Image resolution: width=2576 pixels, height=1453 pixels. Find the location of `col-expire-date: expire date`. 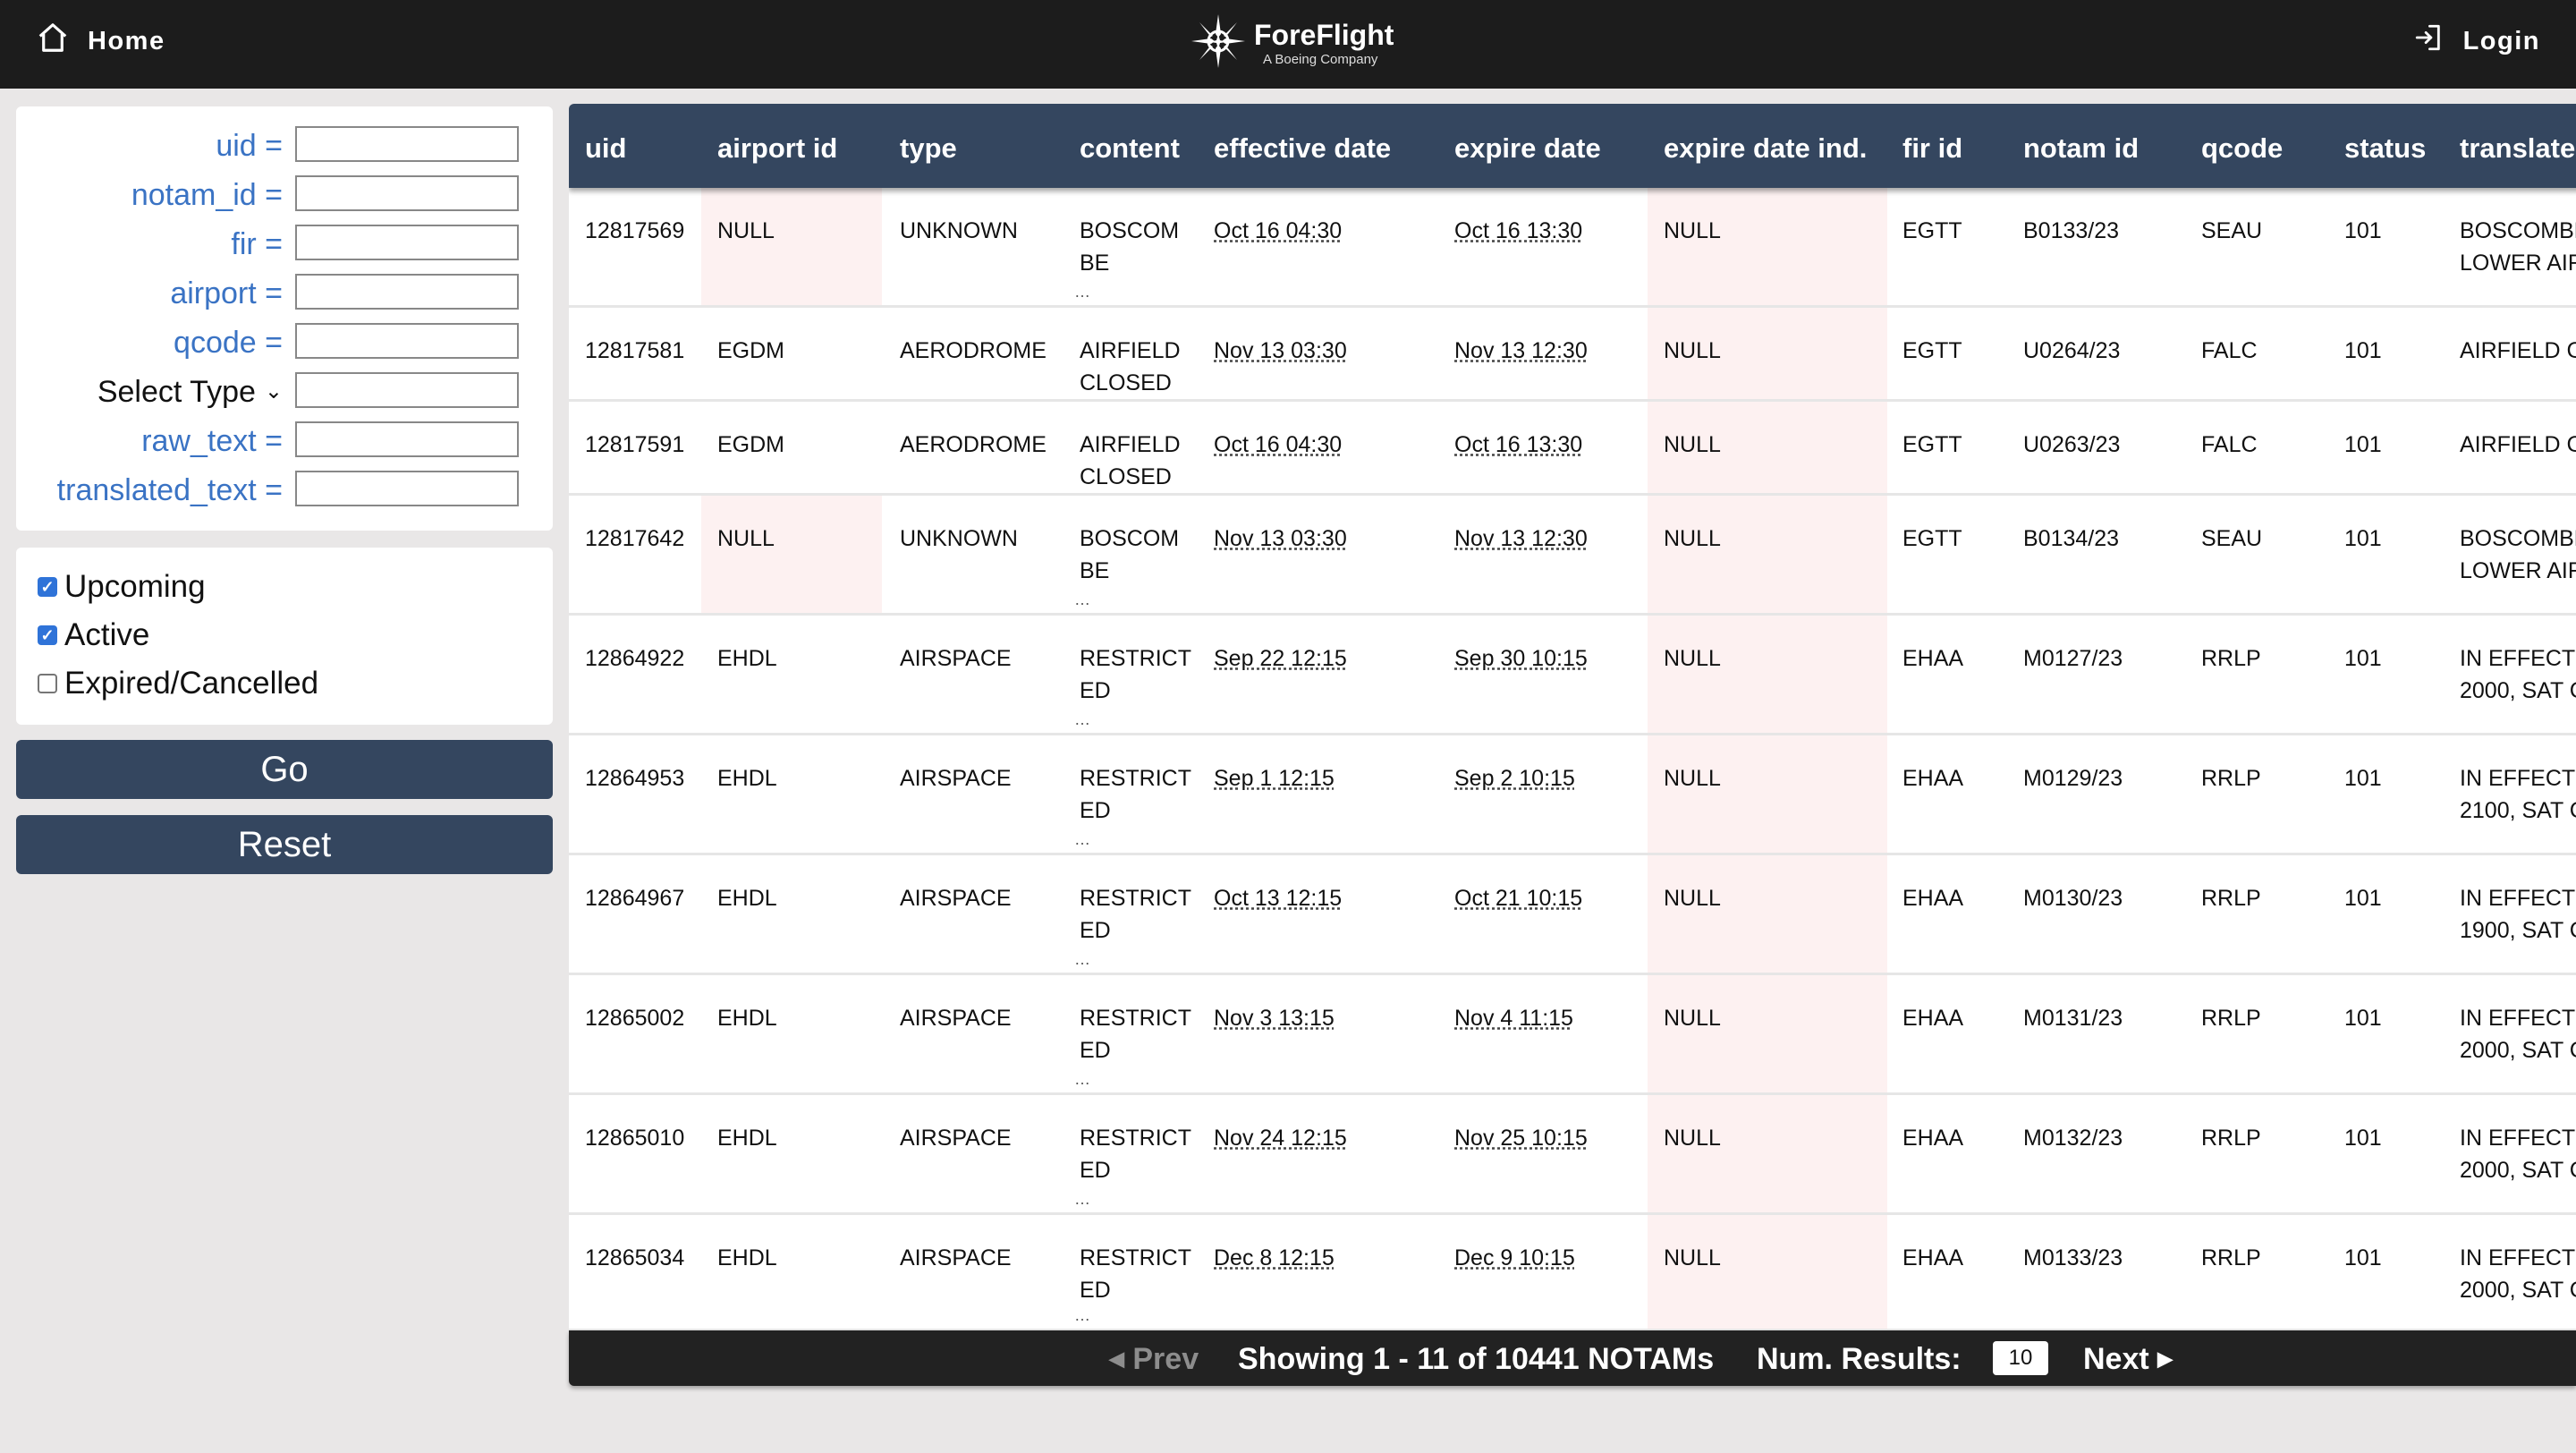

col-expire-date: expire date is located at coordinates (1527, 148).